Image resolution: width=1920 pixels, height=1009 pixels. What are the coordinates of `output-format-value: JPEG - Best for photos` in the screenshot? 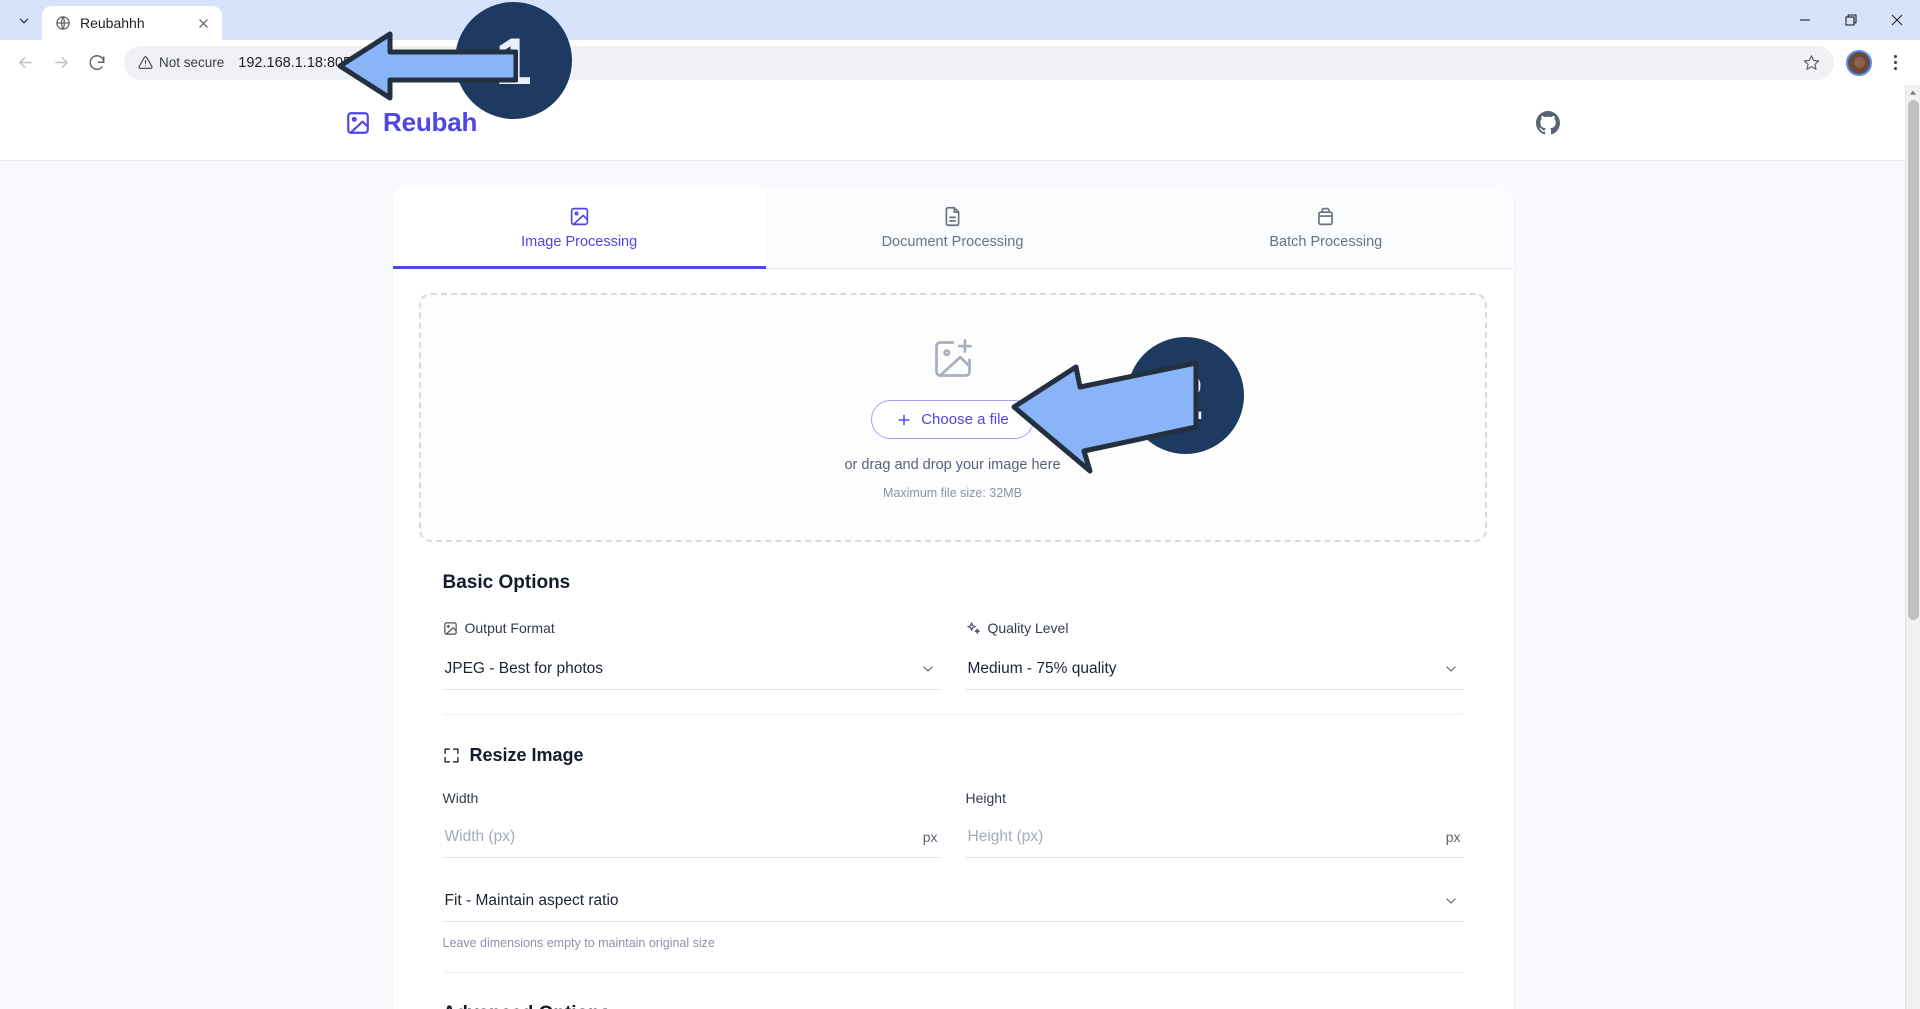 It's located at (524, 668).